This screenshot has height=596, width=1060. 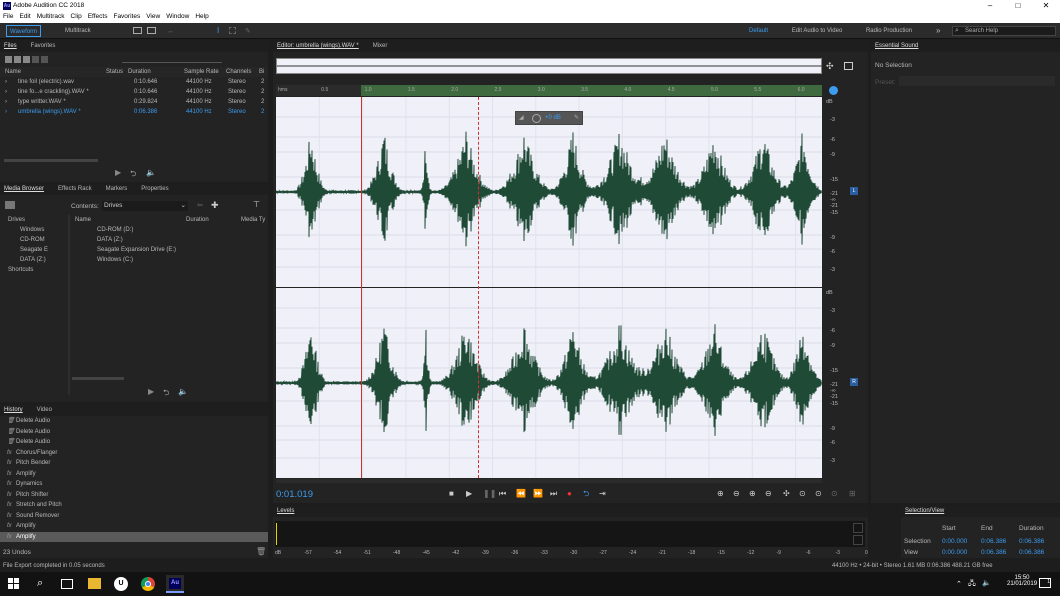 I want to click on tab-video: Video, so click(x=44, y=410).